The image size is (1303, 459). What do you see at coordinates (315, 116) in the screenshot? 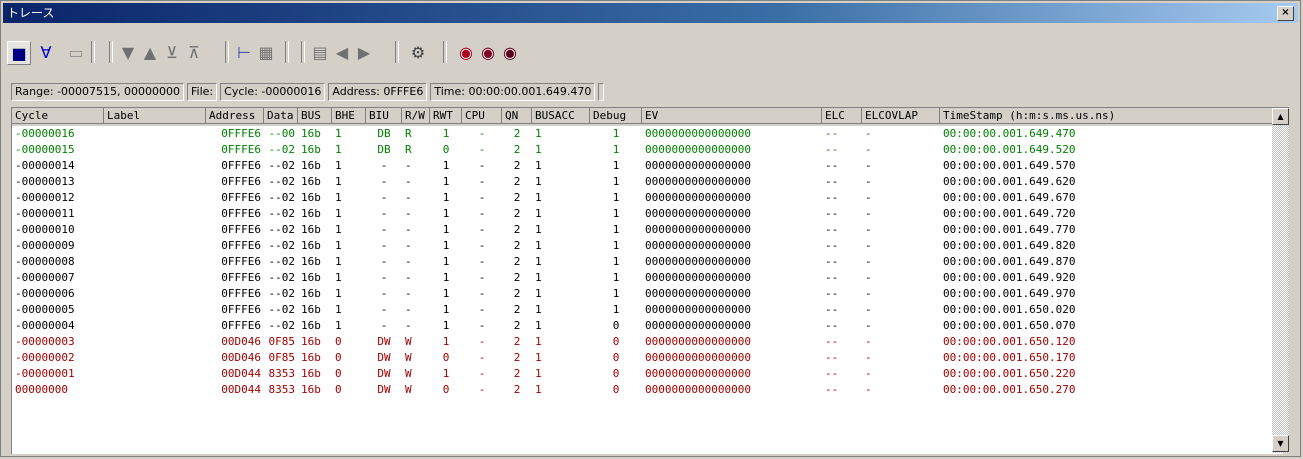
I see `column-header-bus: BUS` at bounding box center [315, 116].